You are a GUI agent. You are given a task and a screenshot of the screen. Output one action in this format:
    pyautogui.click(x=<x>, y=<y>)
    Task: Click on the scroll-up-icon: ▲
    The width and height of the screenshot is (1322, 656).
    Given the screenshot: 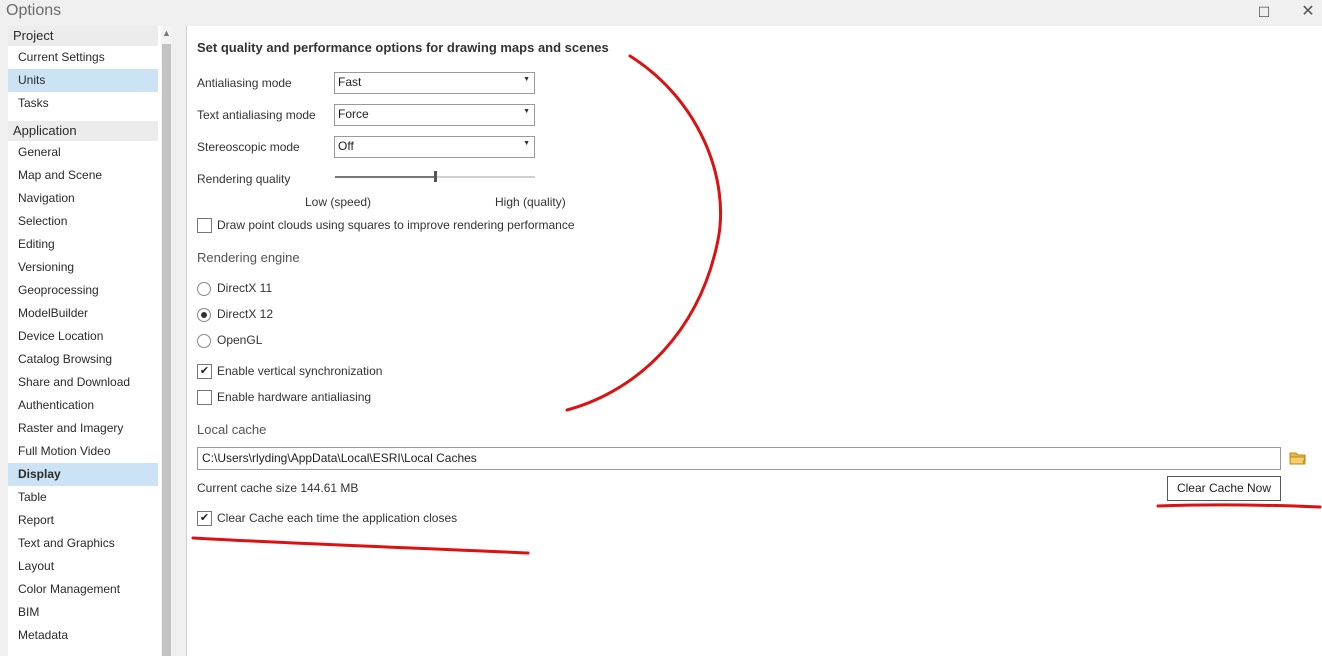 What is the action you would take?
    pyautogui.click(x=166, y=33)
    